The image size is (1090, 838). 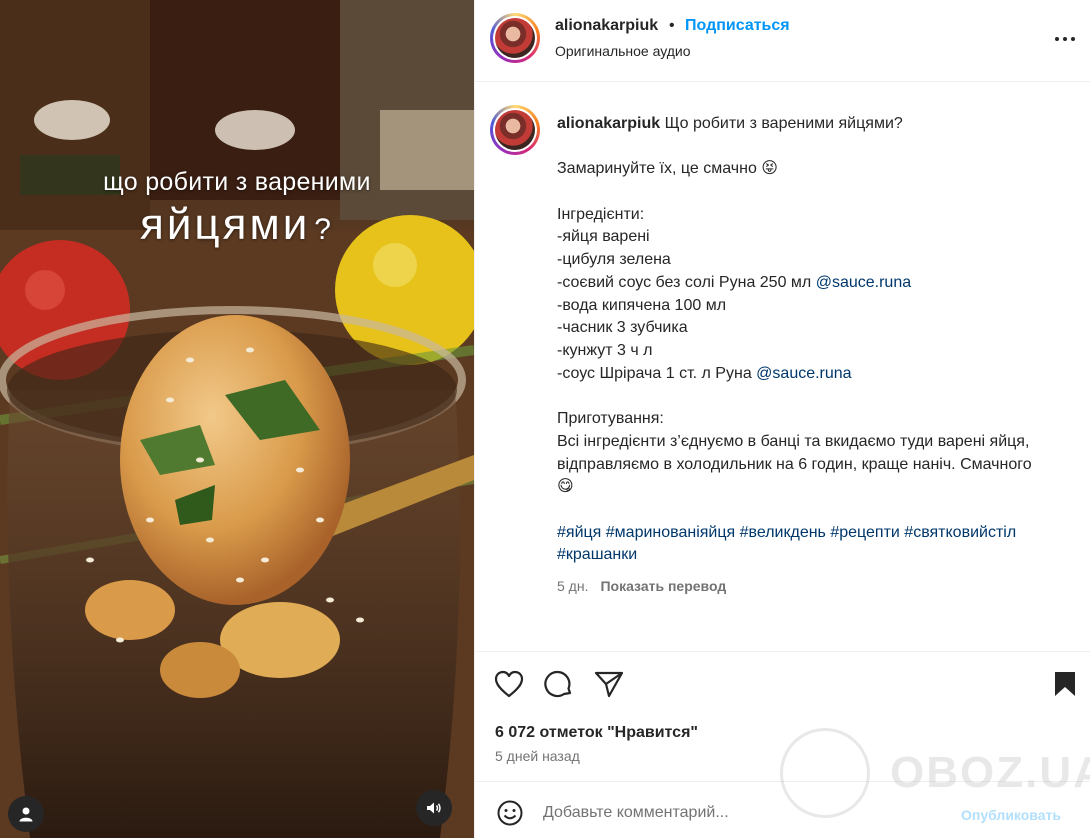 I want to click on speaker-icon, so click(x=434, y=808).